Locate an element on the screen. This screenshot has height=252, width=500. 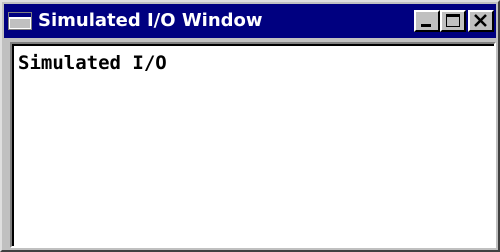
minimize-button is located at coordinates (427, 21).